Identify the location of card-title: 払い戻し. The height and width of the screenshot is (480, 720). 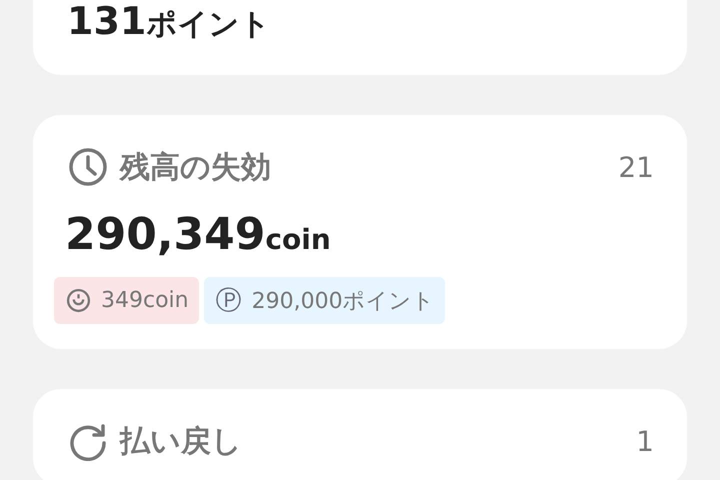
(181, 441).